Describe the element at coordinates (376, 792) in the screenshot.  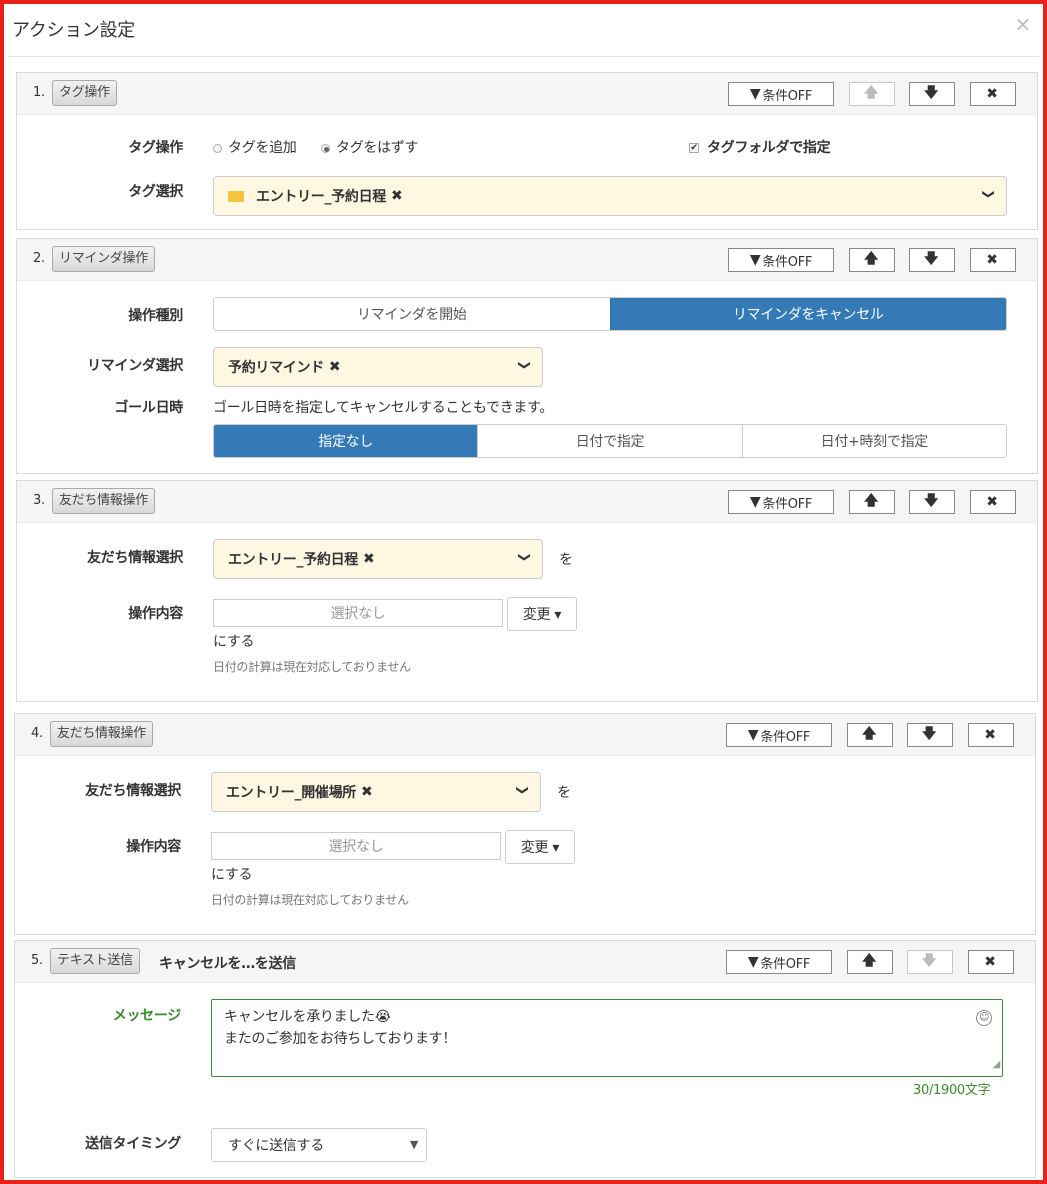
I see `friend-info-select: エントリー_開催場所 ✖ ❯` at that location.